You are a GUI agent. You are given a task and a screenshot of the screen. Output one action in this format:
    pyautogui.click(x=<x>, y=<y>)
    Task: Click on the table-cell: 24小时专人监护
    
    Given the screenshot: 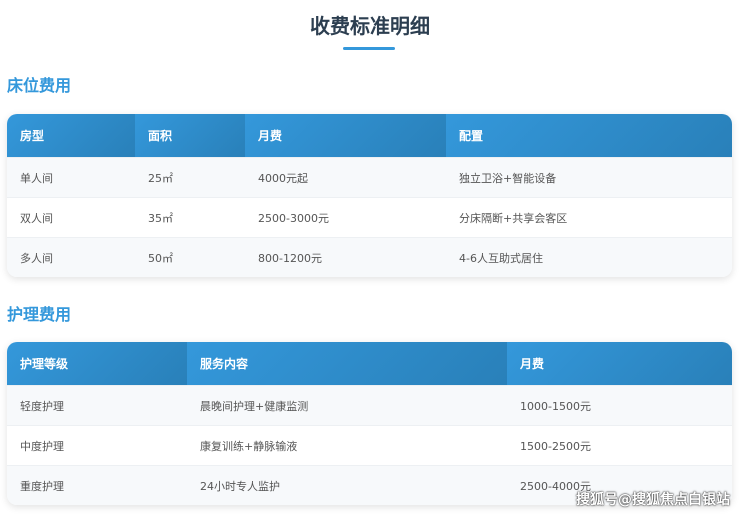 What is the action you would take?
    pyautogui.click(x=240, y=486)
    